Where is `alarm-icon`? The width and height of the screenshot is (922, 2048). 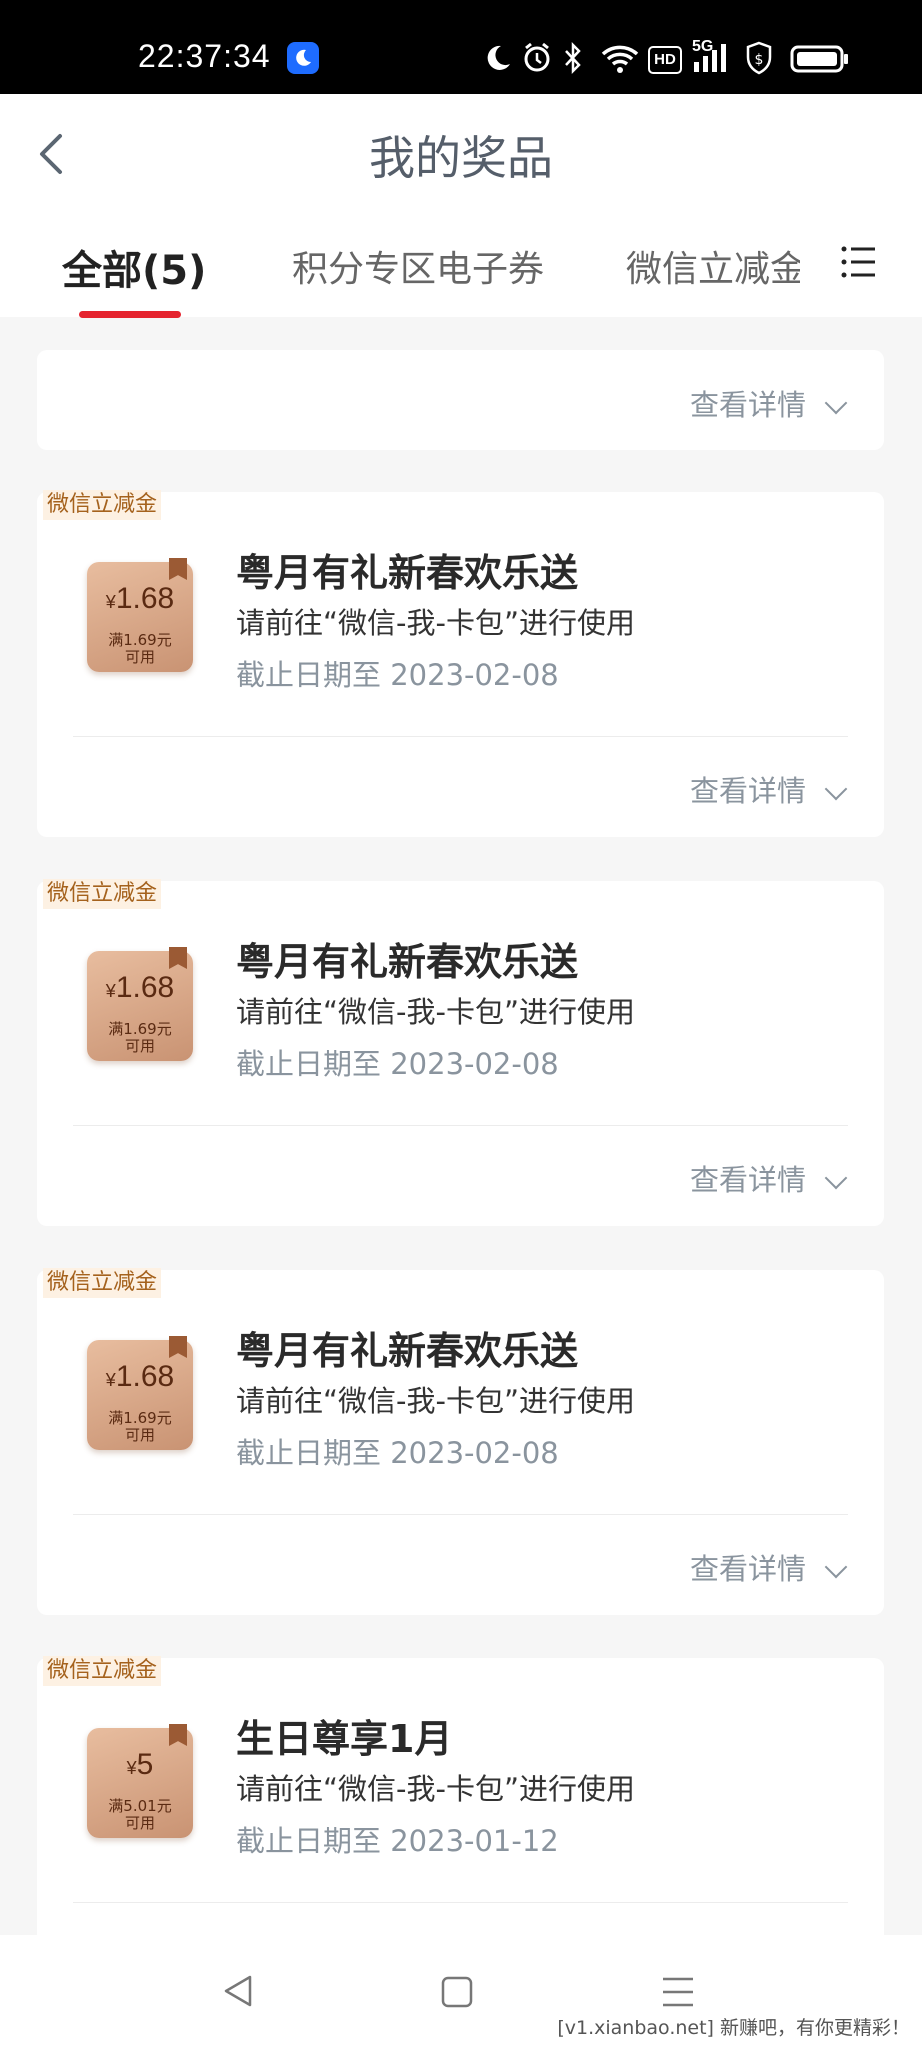 alarm-icon is located at coordinates (537, 57).